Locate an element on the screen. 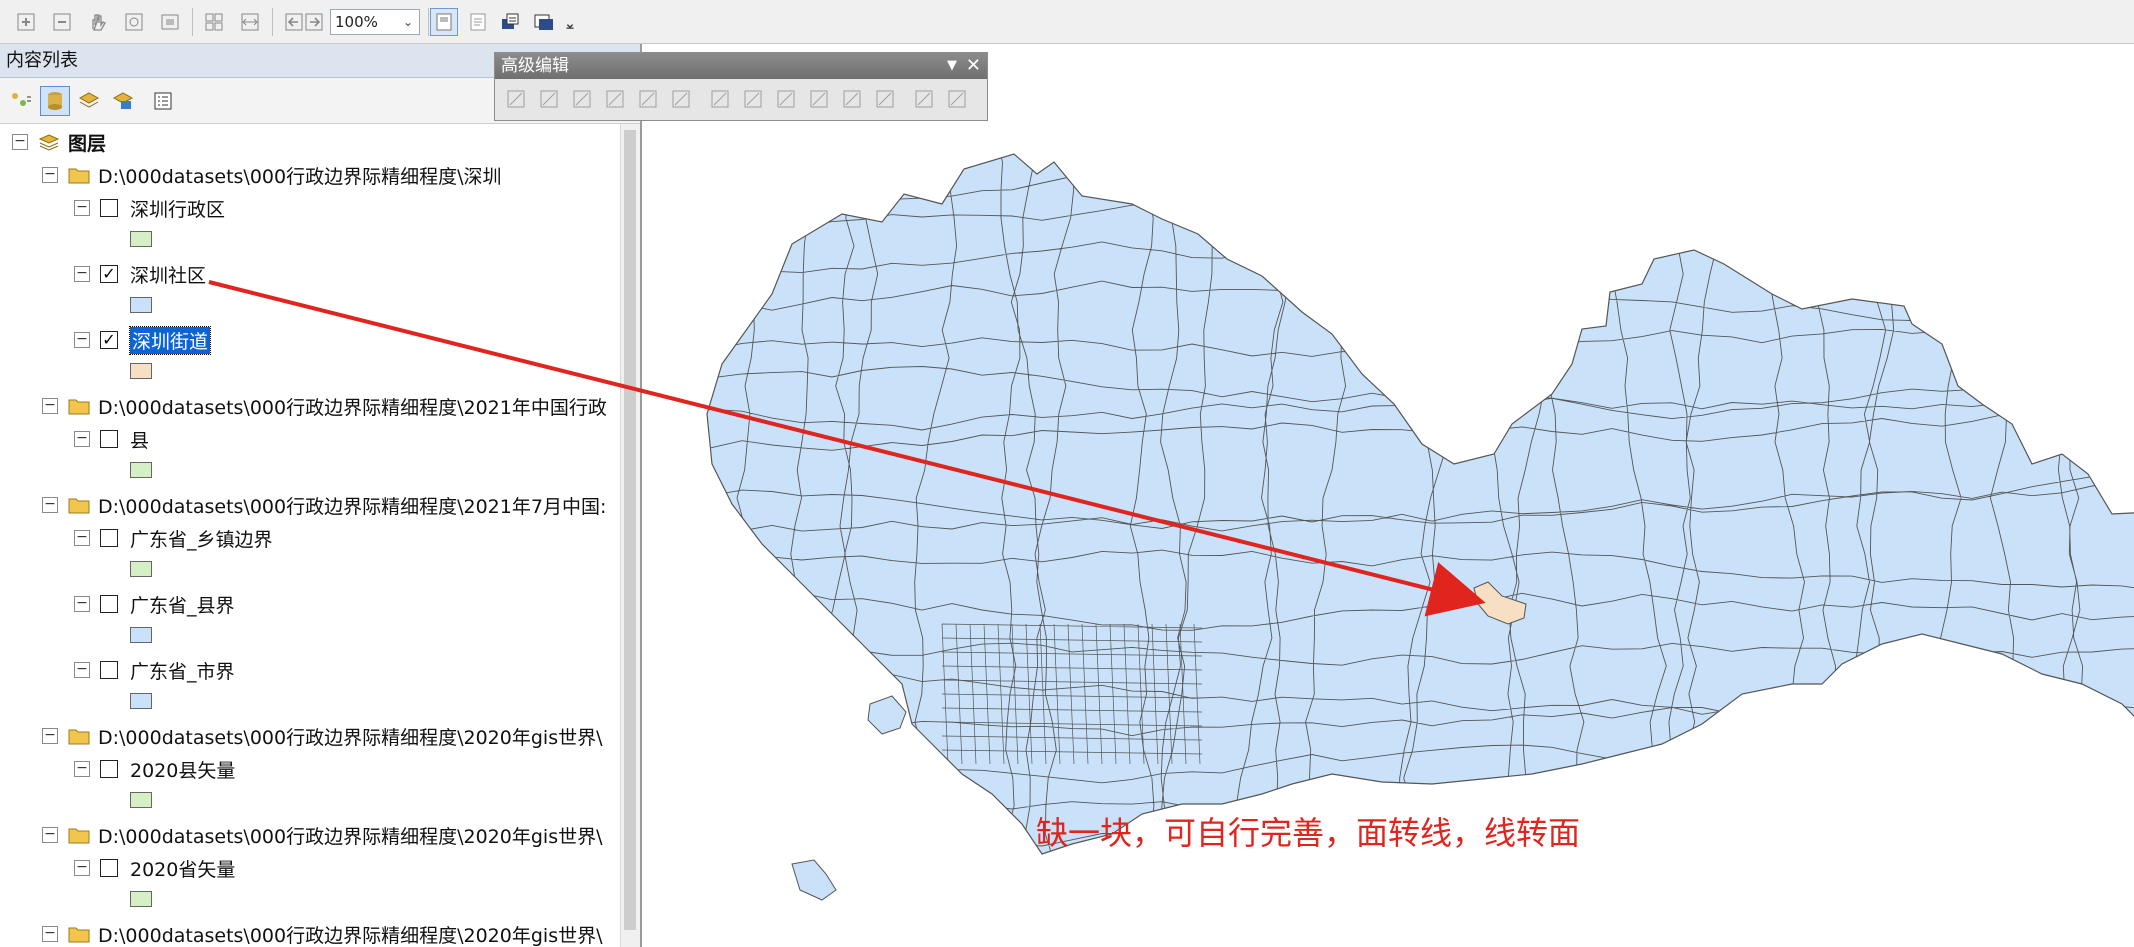 This screenshot has height=947, width=2134. layer-name-label: 深圳行政区 is located at coordinates (177, 208).